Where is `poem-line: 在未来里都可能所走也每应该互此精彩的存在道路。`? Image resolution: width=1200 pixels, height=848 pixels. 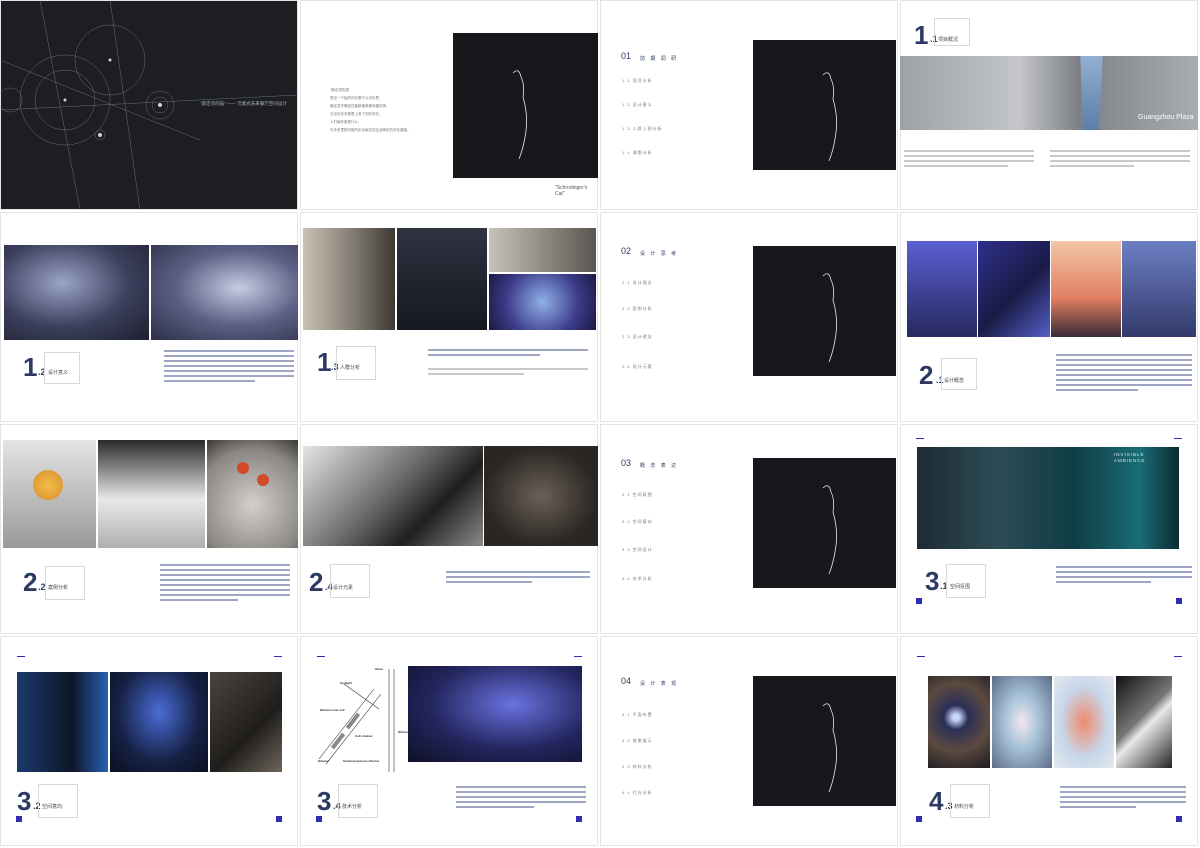
poem-line: 在未来里都可能所走也每应该互此精彩的存在道路。 is located at coordinates (370, 130).